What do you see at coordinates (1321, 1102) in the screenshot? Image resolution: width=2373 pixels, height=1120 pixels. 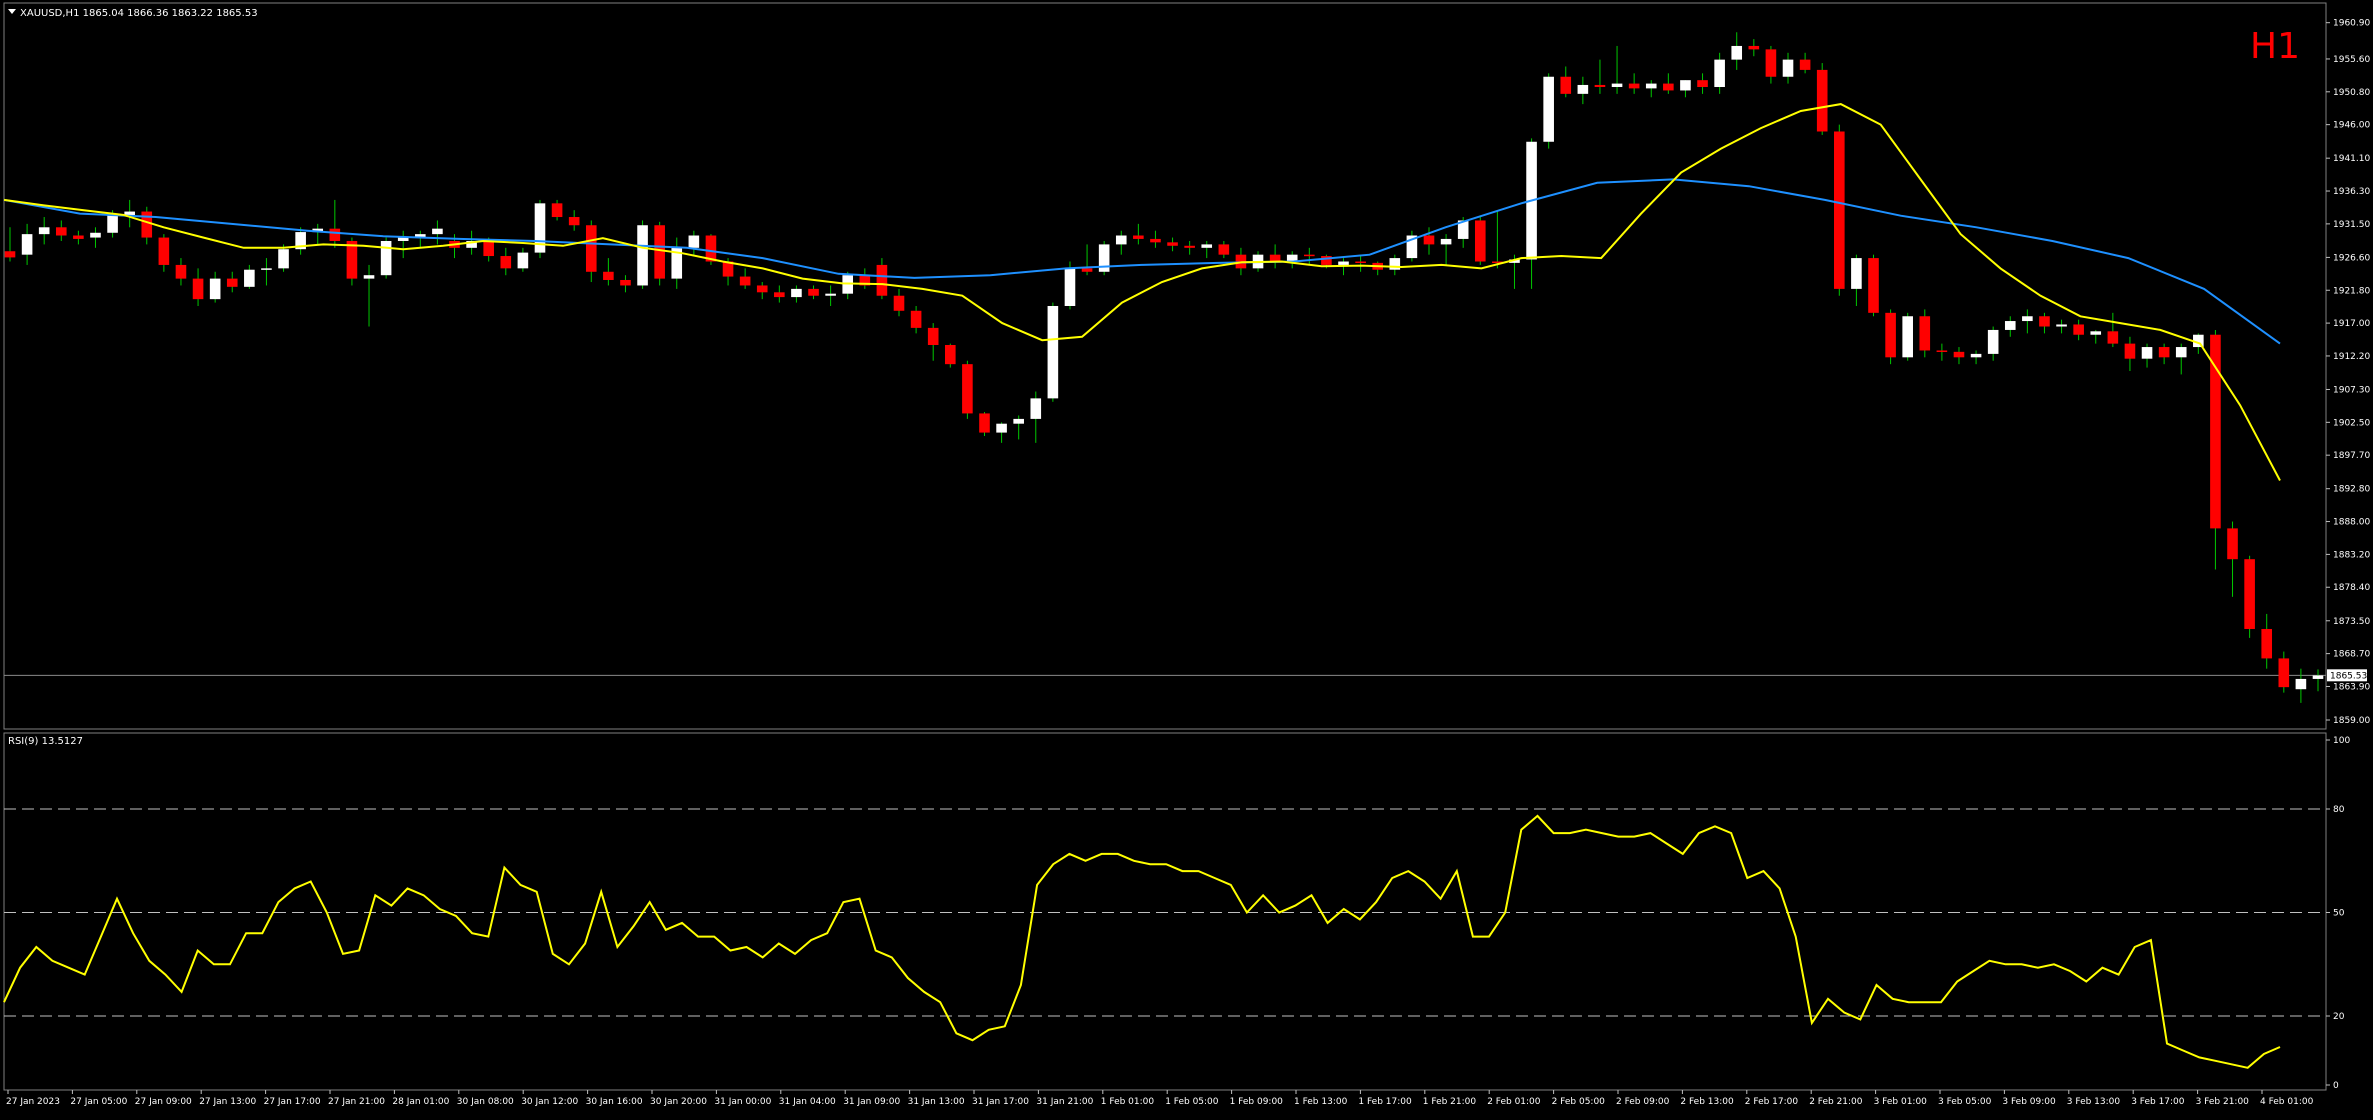 I see `time-tick-label: 1 Feb 13:00` at bounding box center [1321, 1102].